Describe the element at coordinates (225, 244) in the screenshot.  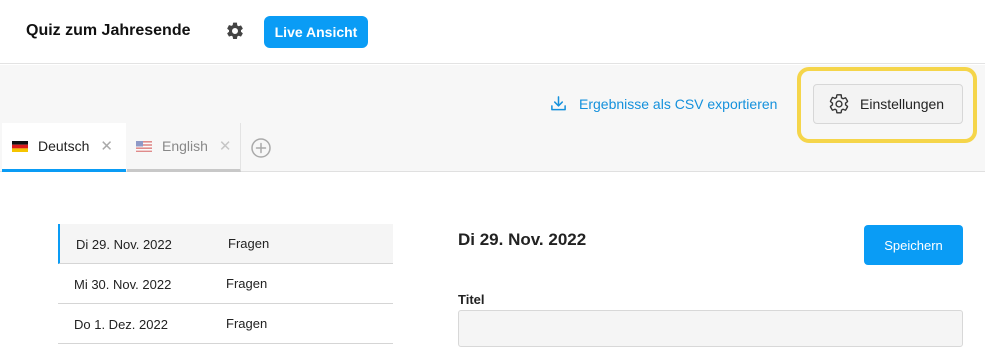
I see `list-item: Di 29. Nov. 2022 Fragen` at that location.